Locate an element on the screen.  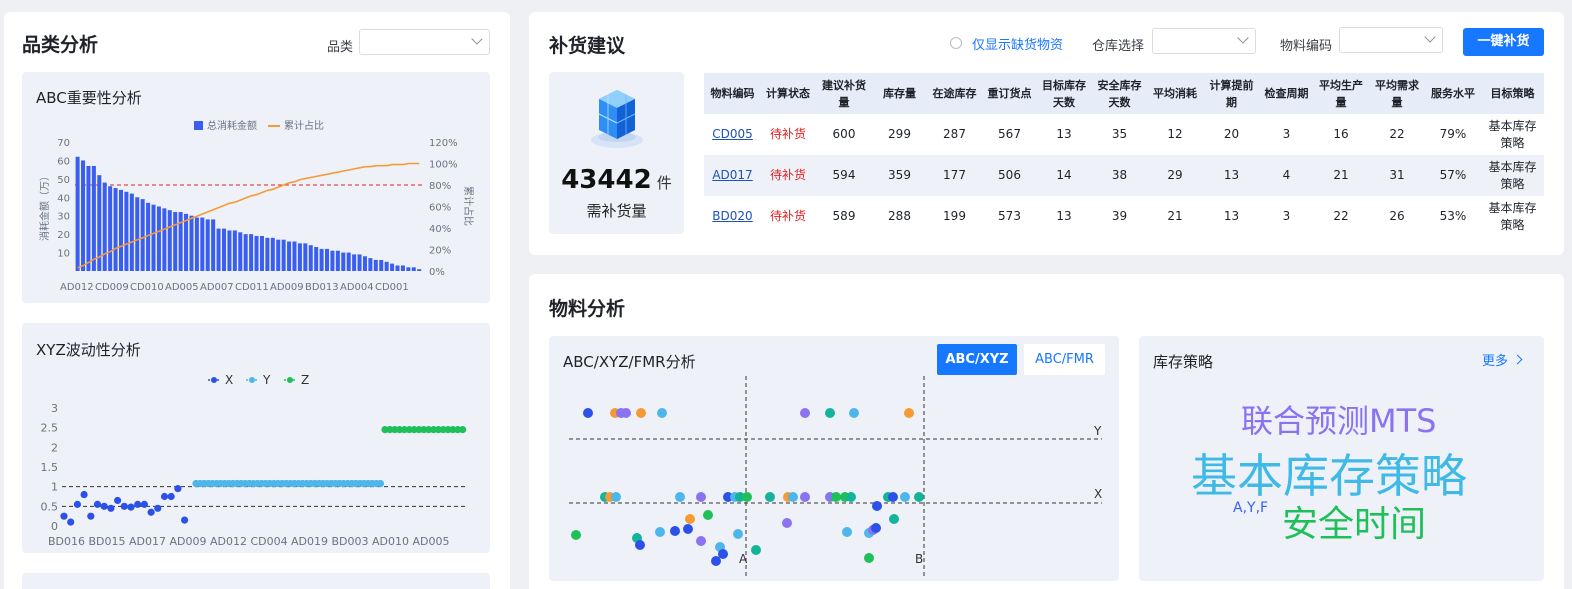
material-code-link: AD017 is located at coordinates (732, 175).